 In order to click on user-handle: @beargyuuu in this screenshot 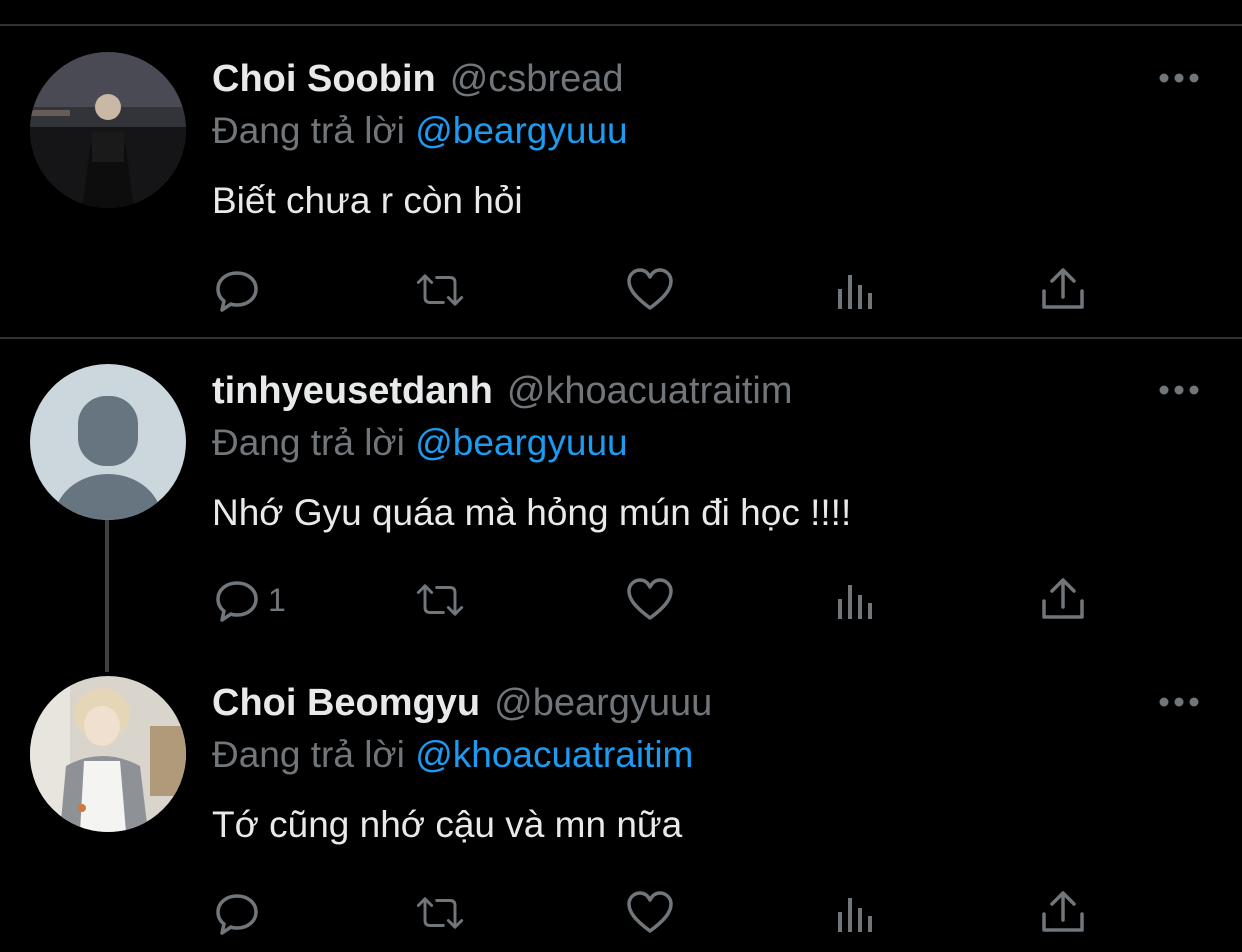, I will do `click(603, 703)`.